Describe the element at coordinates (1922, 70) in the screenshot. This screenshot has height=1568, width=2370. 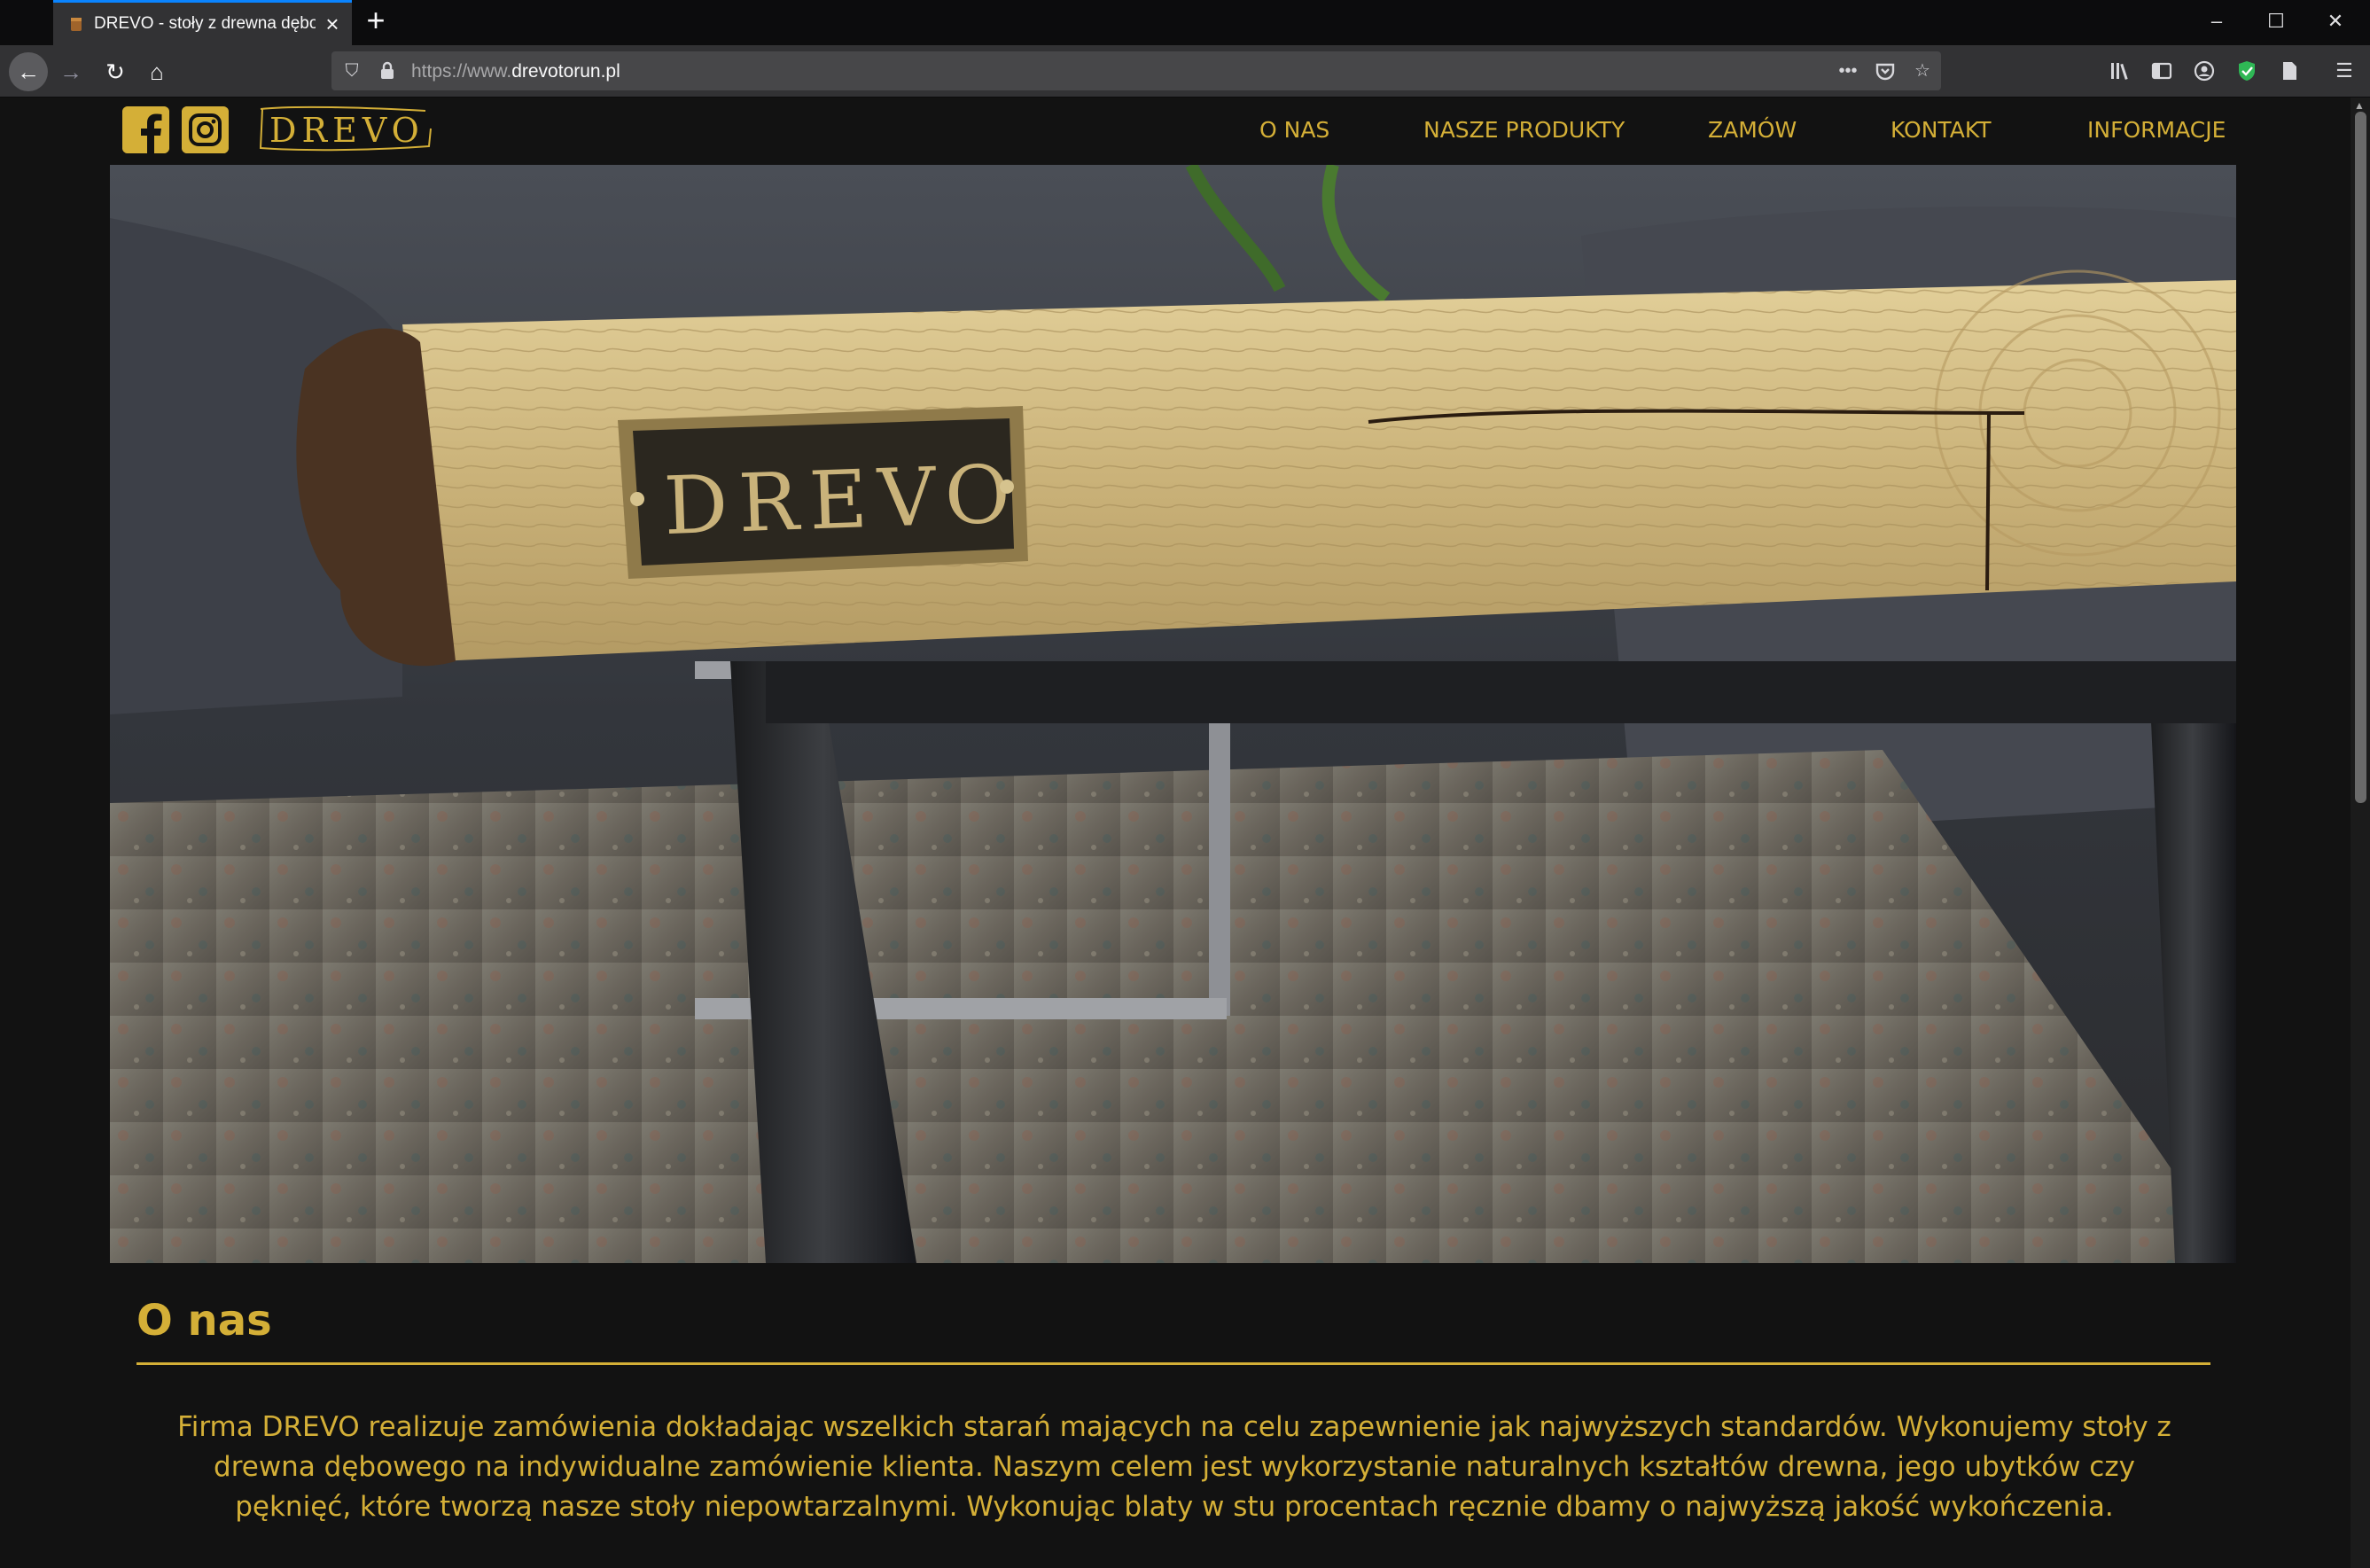
I see `bookmark-star-icon: ☆` at that location.